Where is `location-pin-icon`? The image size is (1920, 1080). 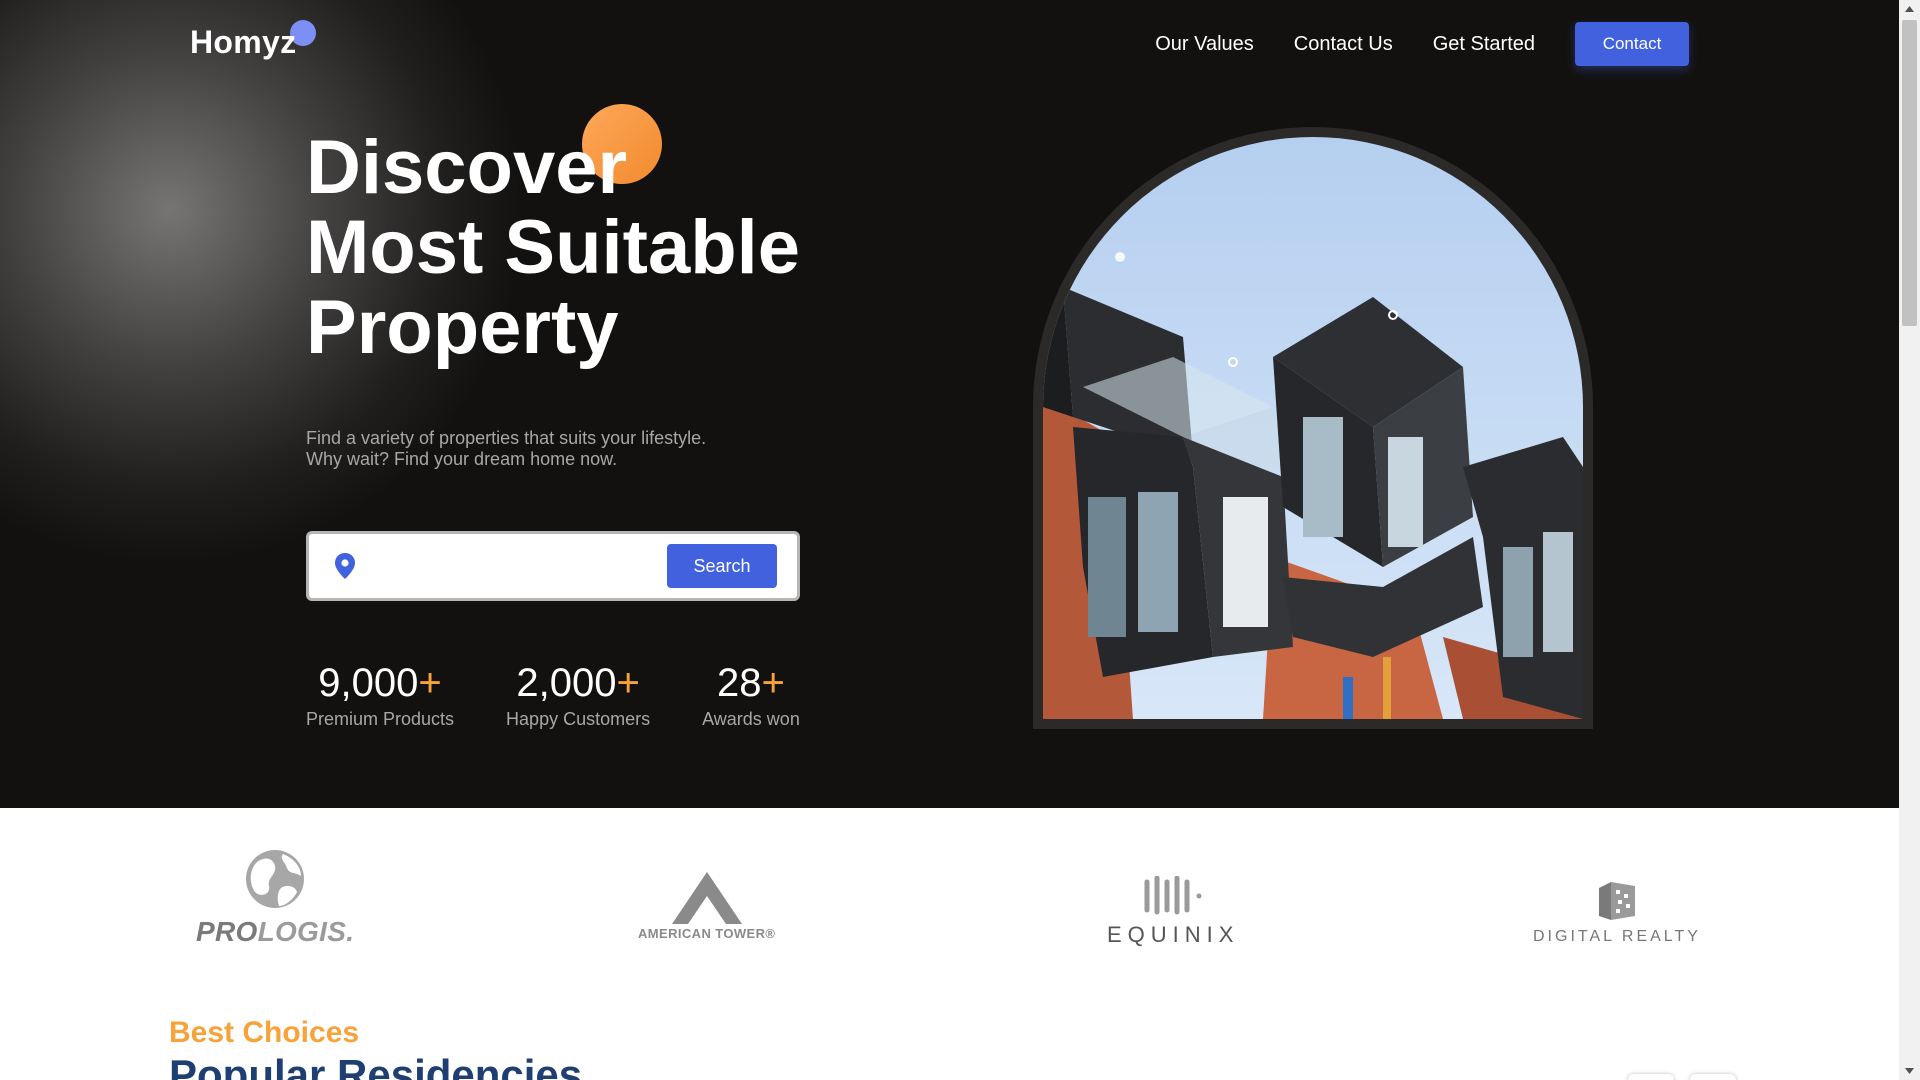
location-pin-icon is located at coordinates (345, 566).